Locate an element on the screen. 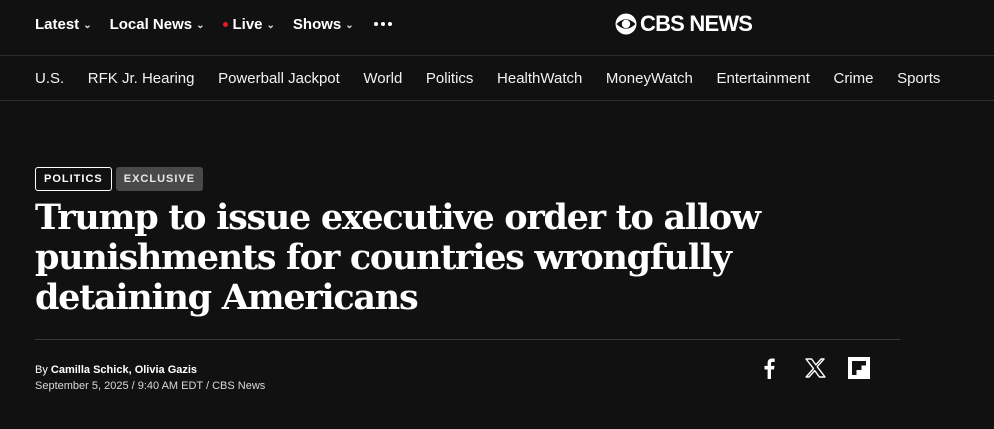 The image size is (994, 429). nav-latest: Latest ⌄ is located at coordinates (63, 24).